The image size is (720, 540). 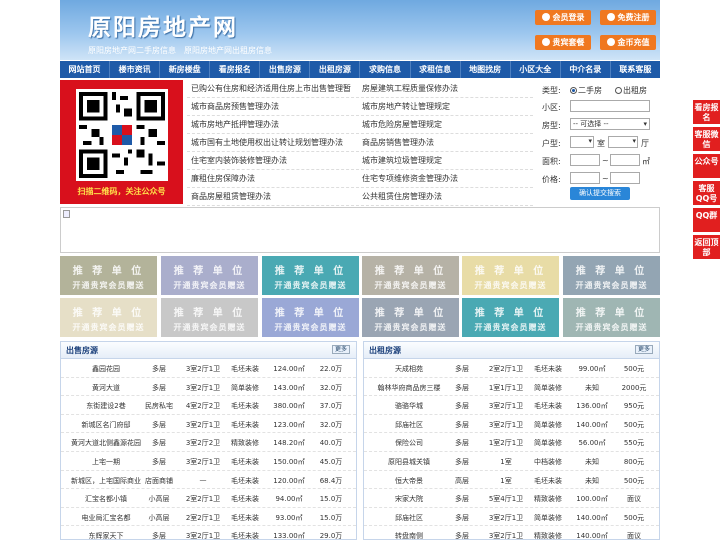 I want to click on listing-community: 东辉家天下, so click(x=106, y=535).